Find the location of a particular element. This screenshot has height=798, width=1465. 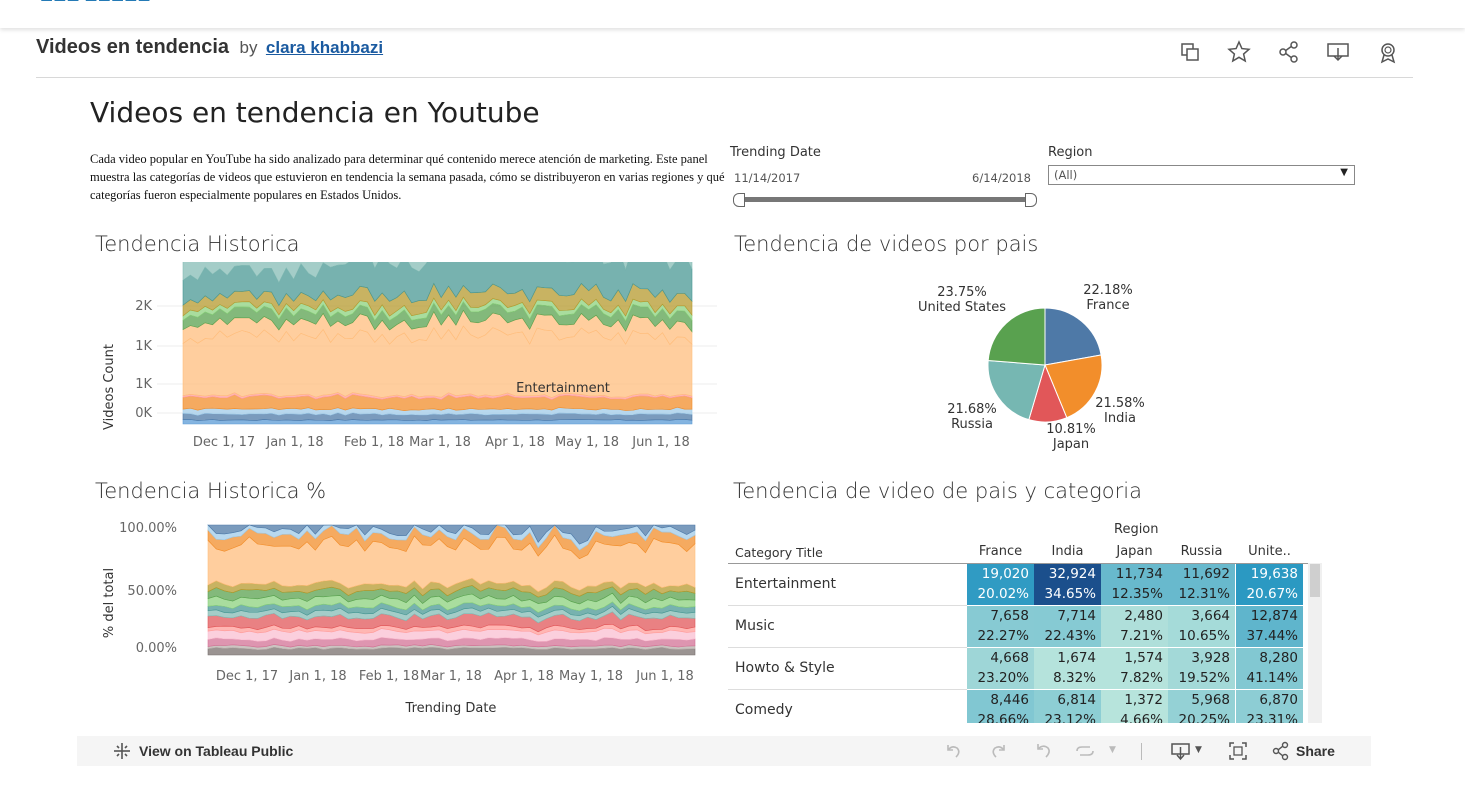

heatmap-cell: 7,658 22.27% is located at coordinates (1000, 626).